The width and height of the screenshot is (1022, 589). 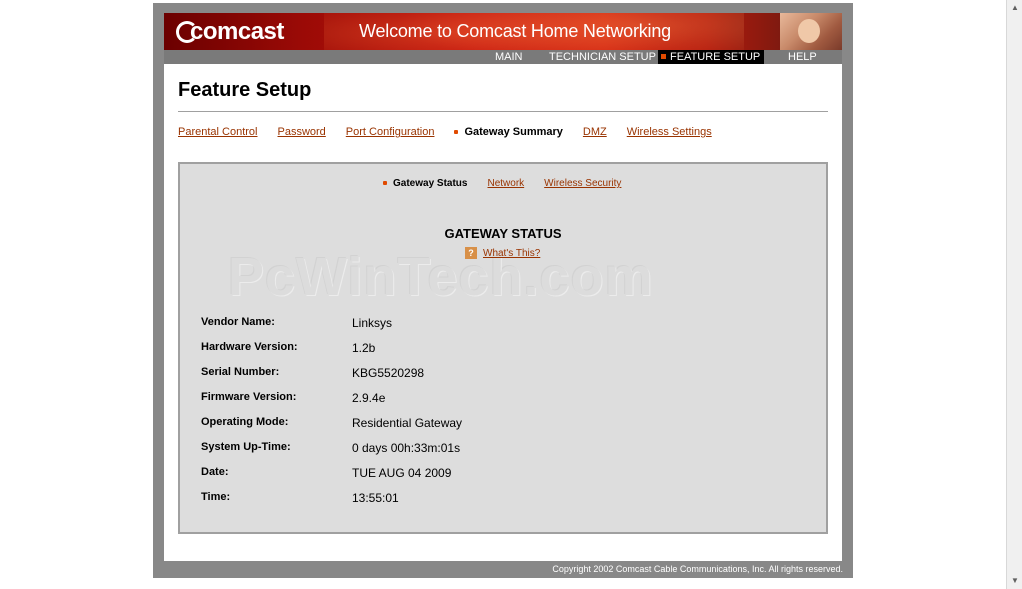 I want to click on info-label: Firmware Version:, so click(x=249, y=397).